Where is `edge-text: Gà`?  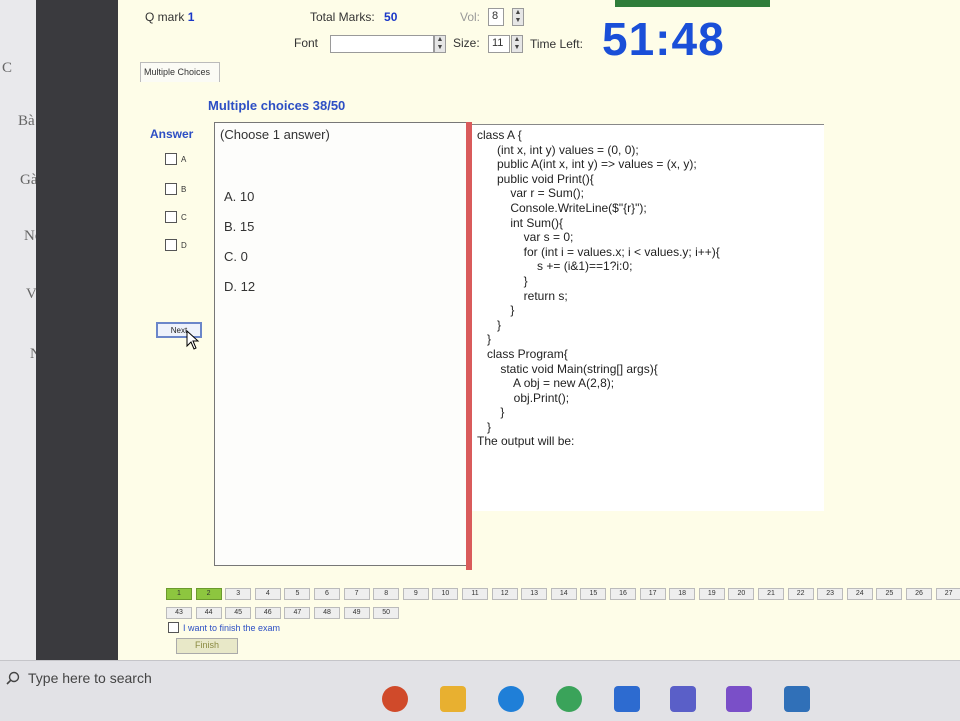 edge-text: Gà is located at coordinates (29, 180).